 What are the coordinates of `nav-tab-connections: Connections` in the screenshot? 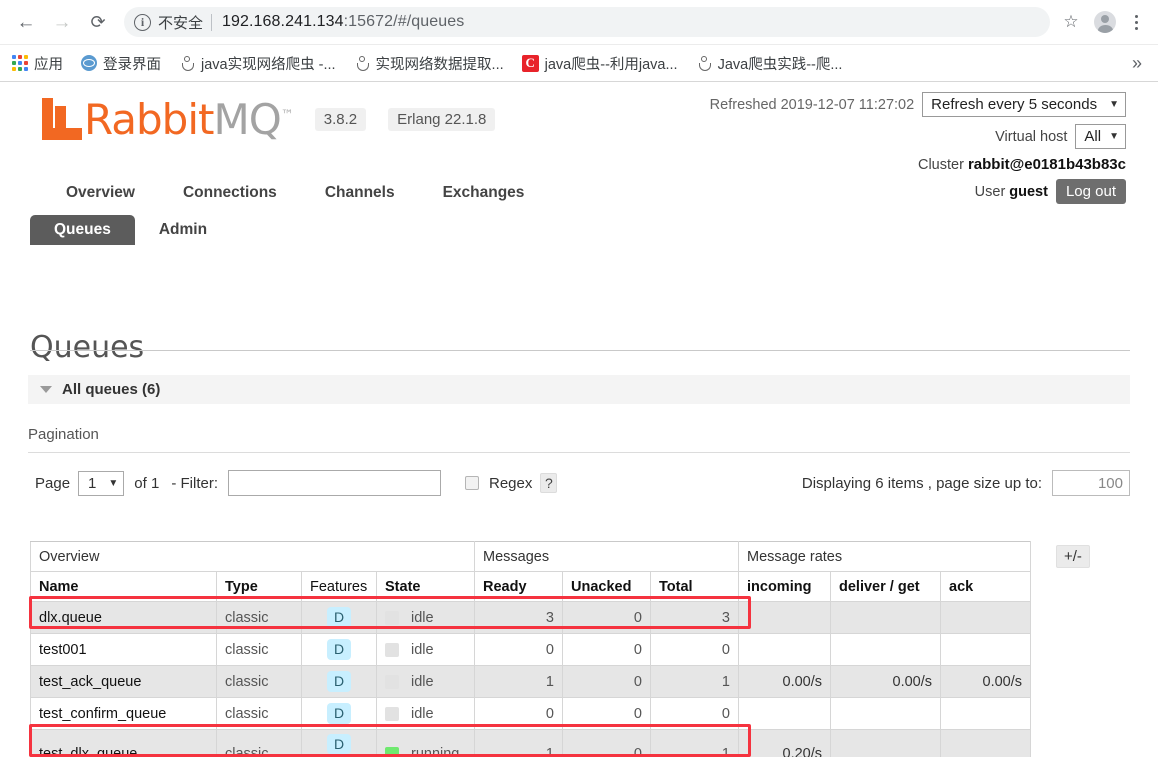 It's located at (230, 193).